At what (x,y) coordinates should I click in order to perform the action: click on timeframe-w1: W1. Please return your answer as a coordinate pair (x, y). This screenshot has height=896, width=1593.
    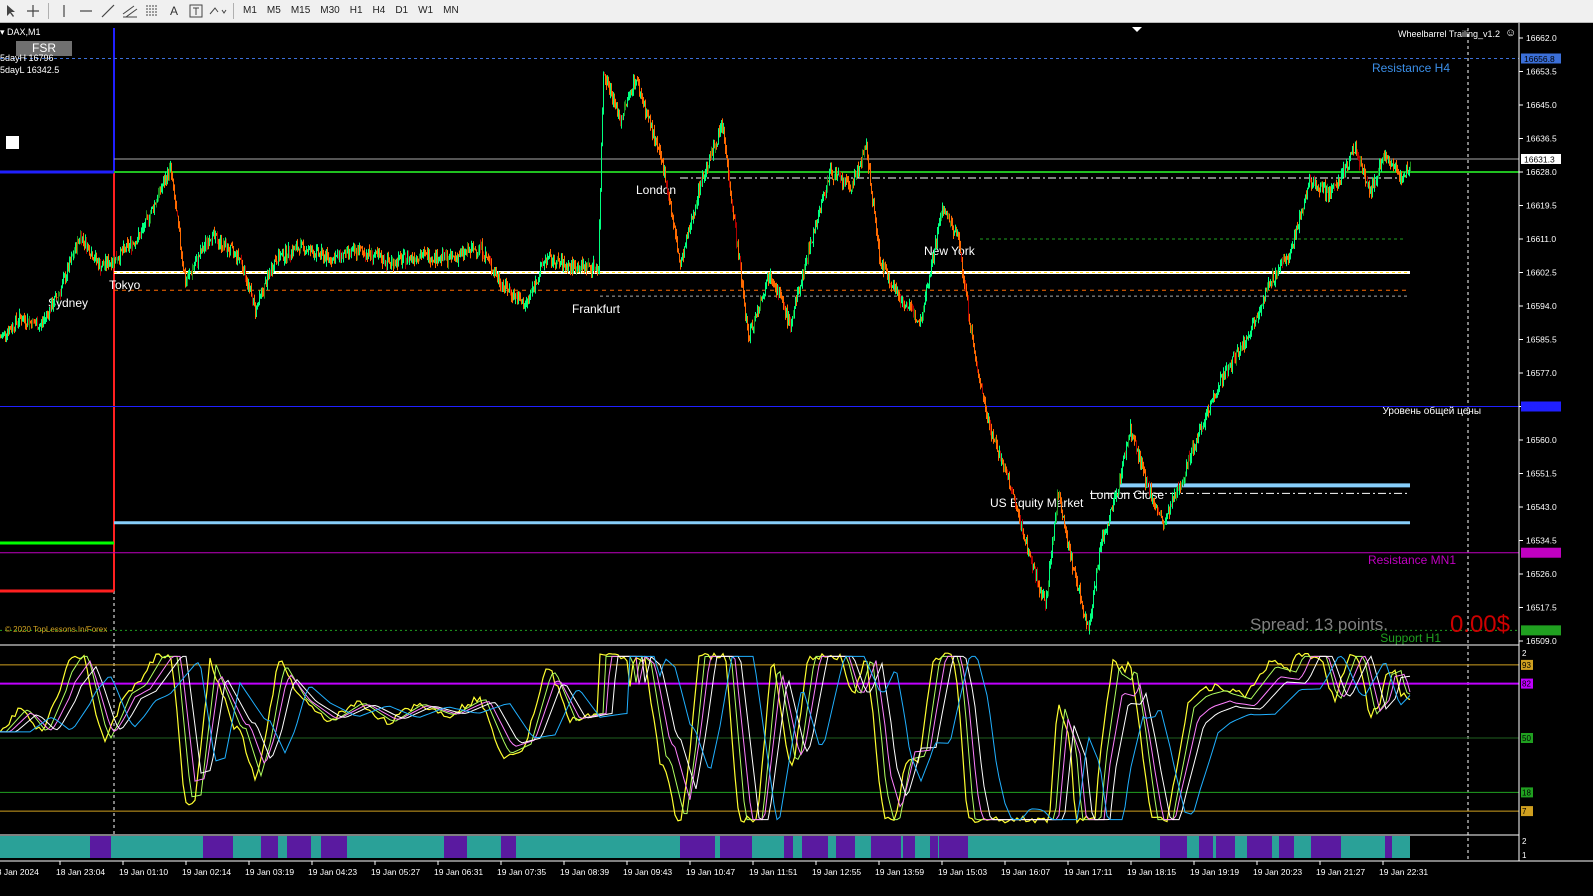
    Looking at the image, I should click on (425, 11).